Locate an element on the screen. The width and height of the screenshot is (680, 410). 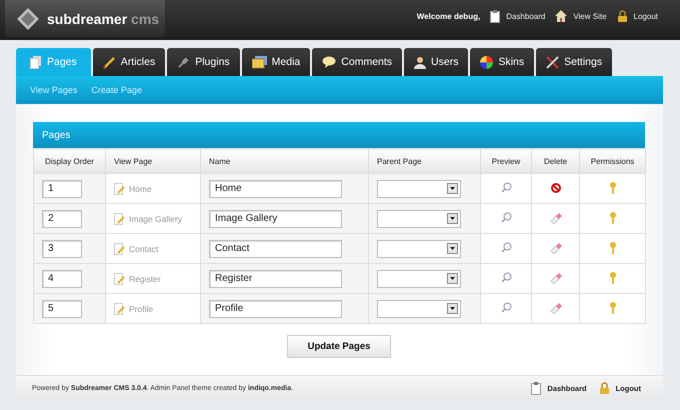
tools-icon is located at coordinates (553, 62).